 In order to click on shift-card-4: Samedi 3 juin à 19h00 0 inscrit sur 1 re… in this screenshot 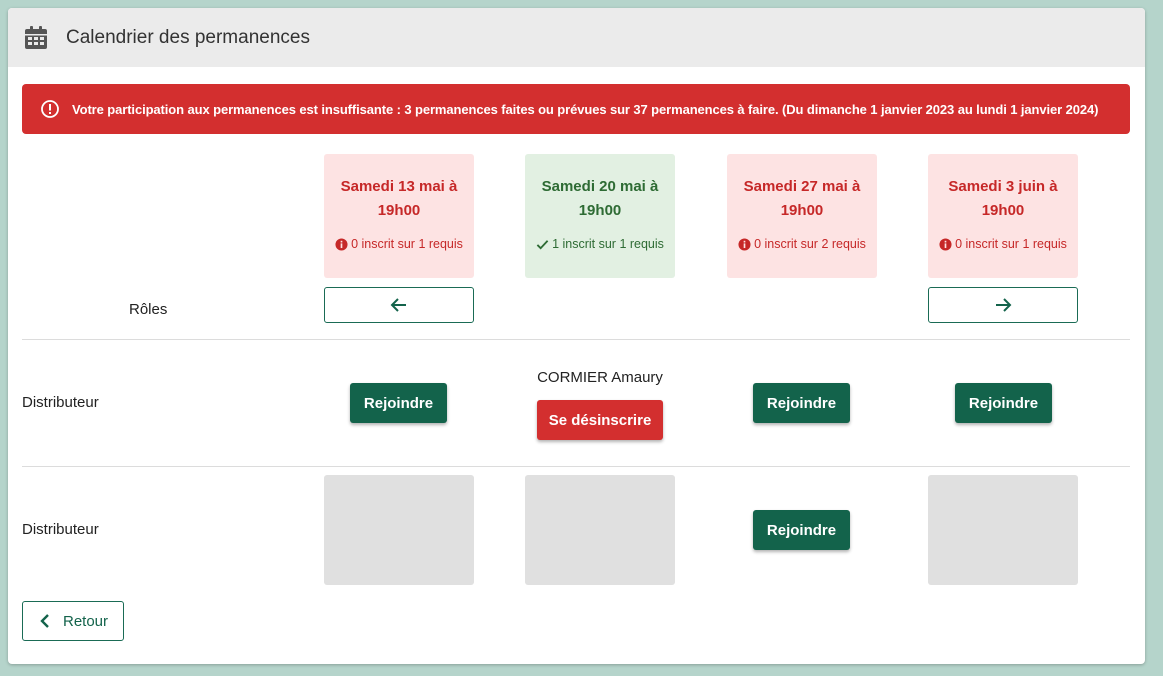, I will do `click(1003, 216)`.